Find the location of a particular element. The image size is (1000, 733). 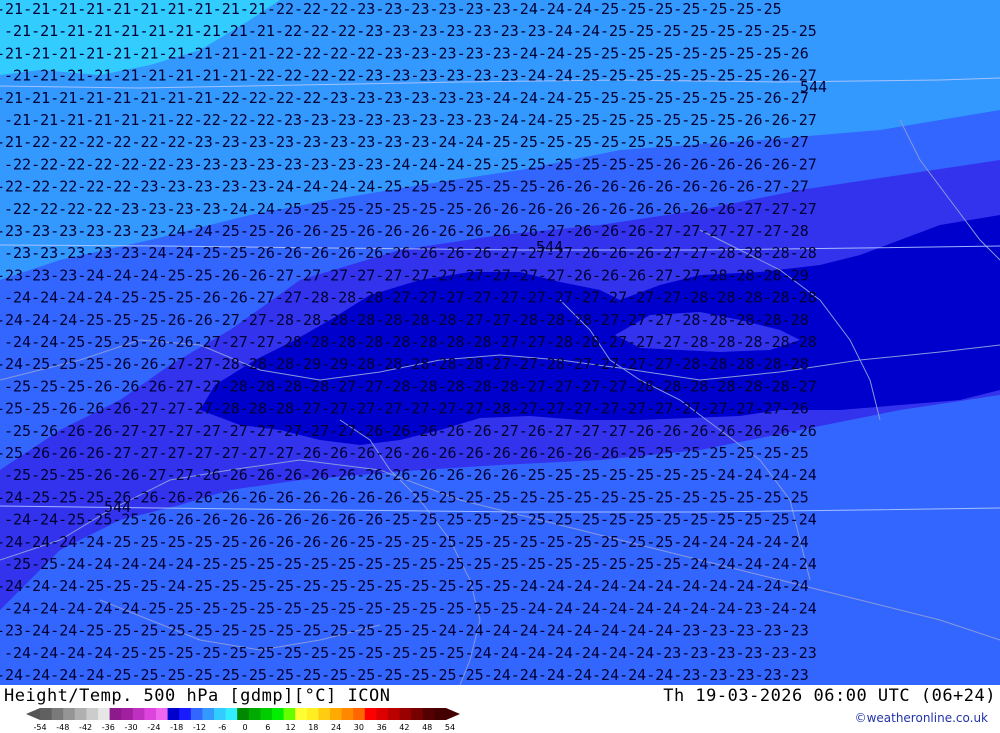

scale-tick-label: -18 is located at coordinates (177, 727).